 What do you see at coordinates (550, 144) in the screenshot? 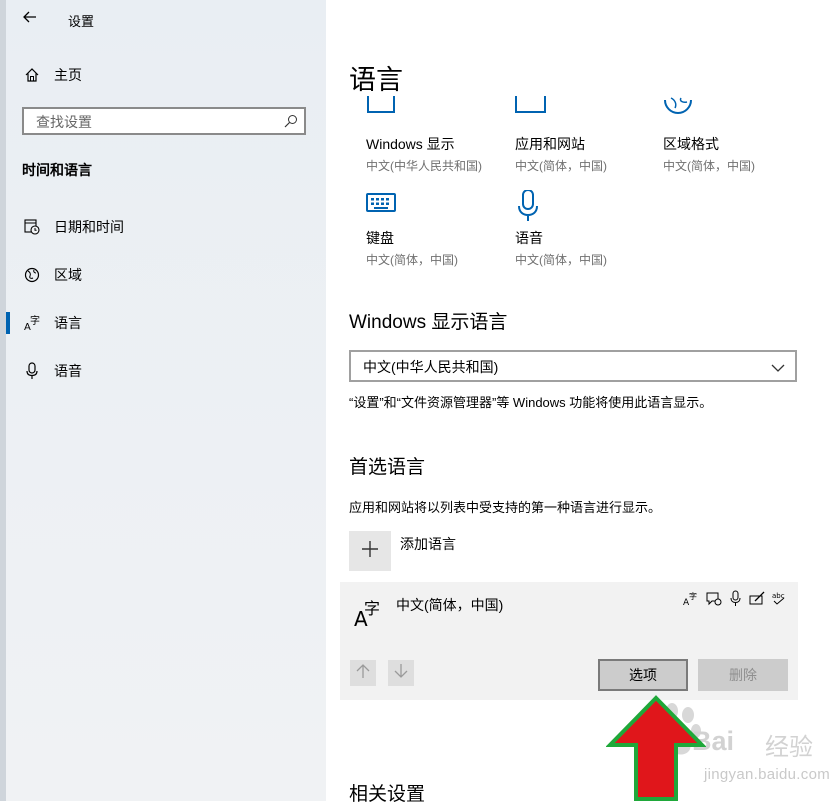
I see `tile-name: 应用和网站` at bounding box center [550, 144].